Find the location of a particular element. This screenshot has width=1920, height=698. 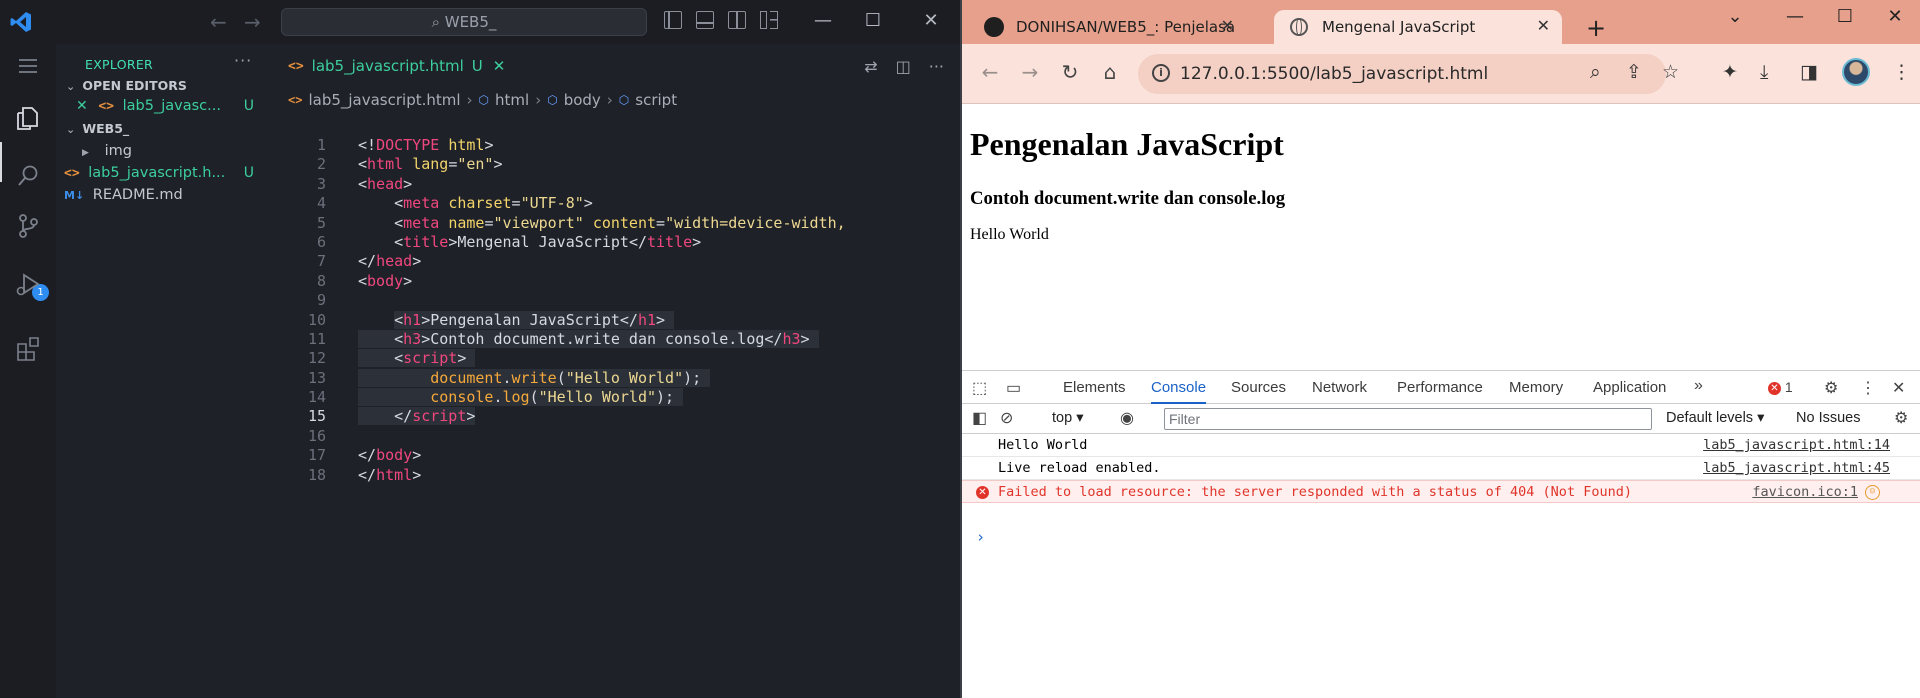

tab-console: Console is located at coordinates (1179, 387).